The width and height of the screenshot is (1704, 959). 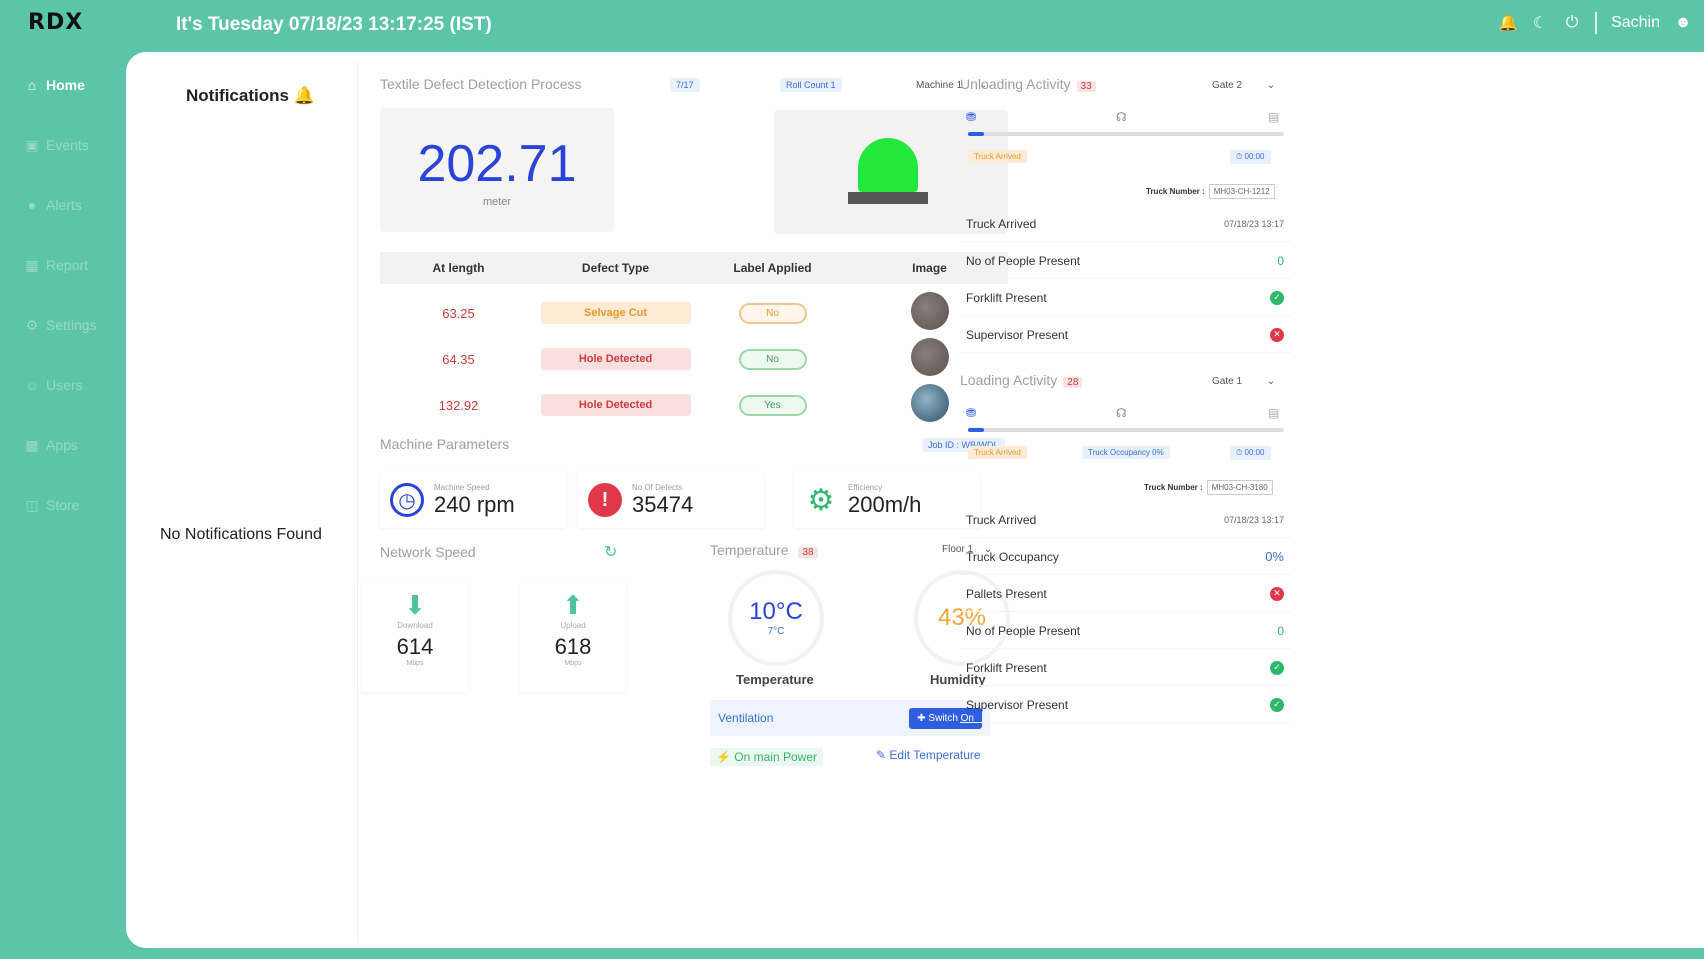 I want to click on upload-label: Upload, so click(x=573, y=625).